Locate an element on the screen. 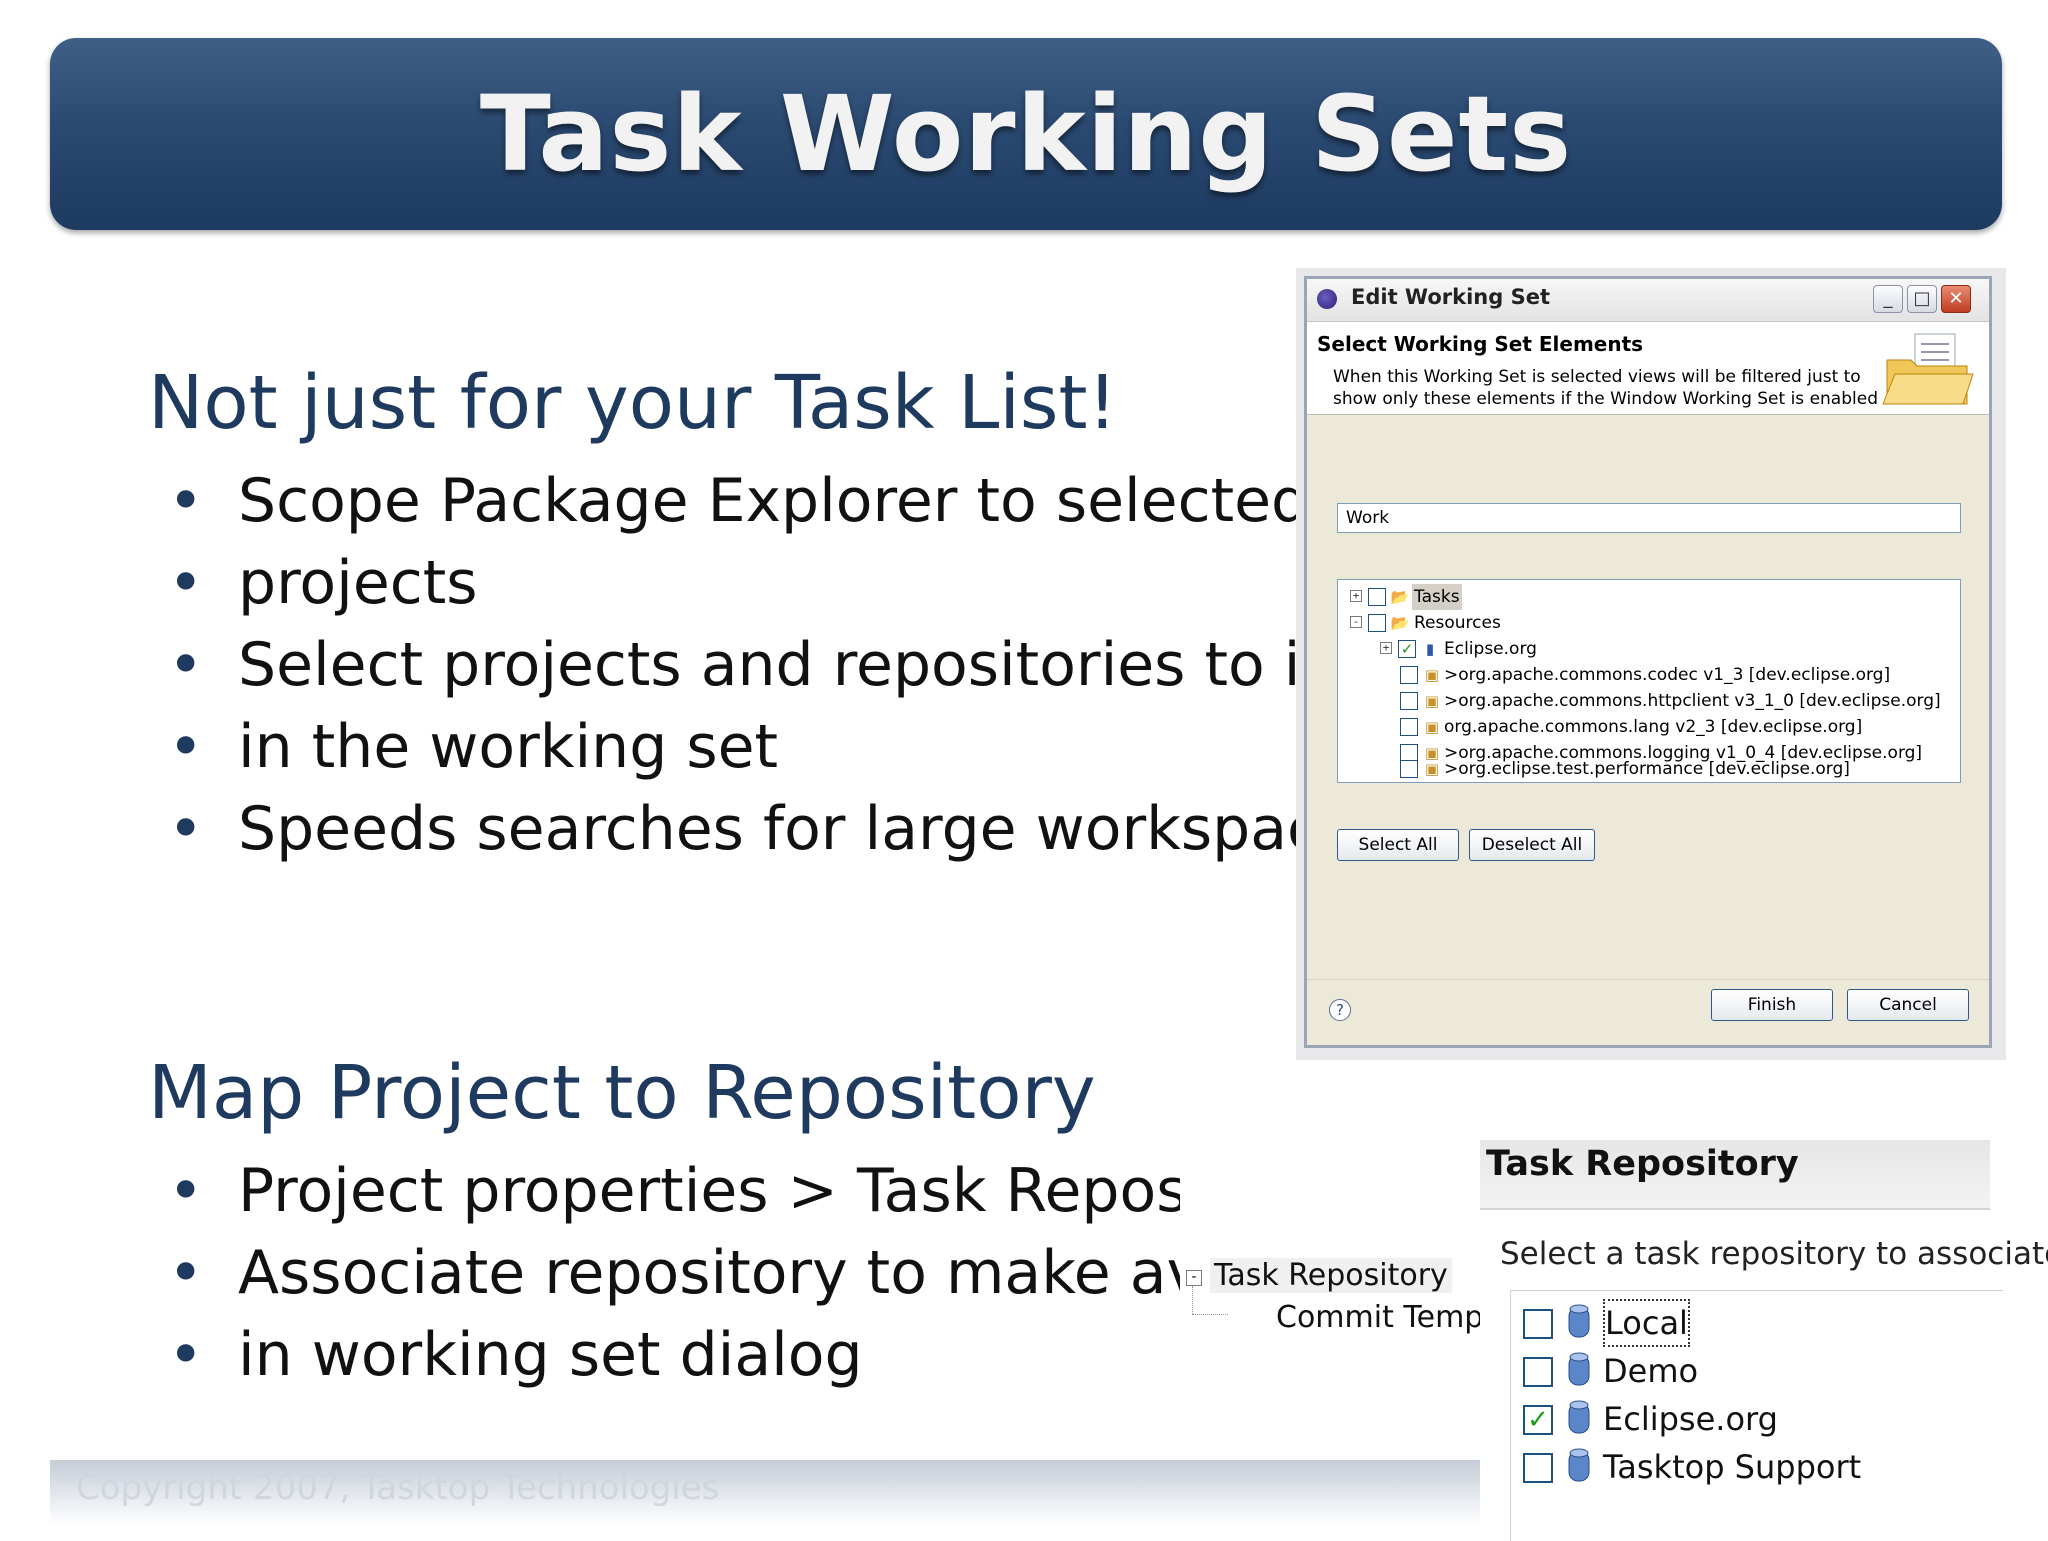 The height and width of the screenshot is (1541, 2048). repository-row-tasktop-support: Tasktop Support is located at coordinates (1751, 1467).